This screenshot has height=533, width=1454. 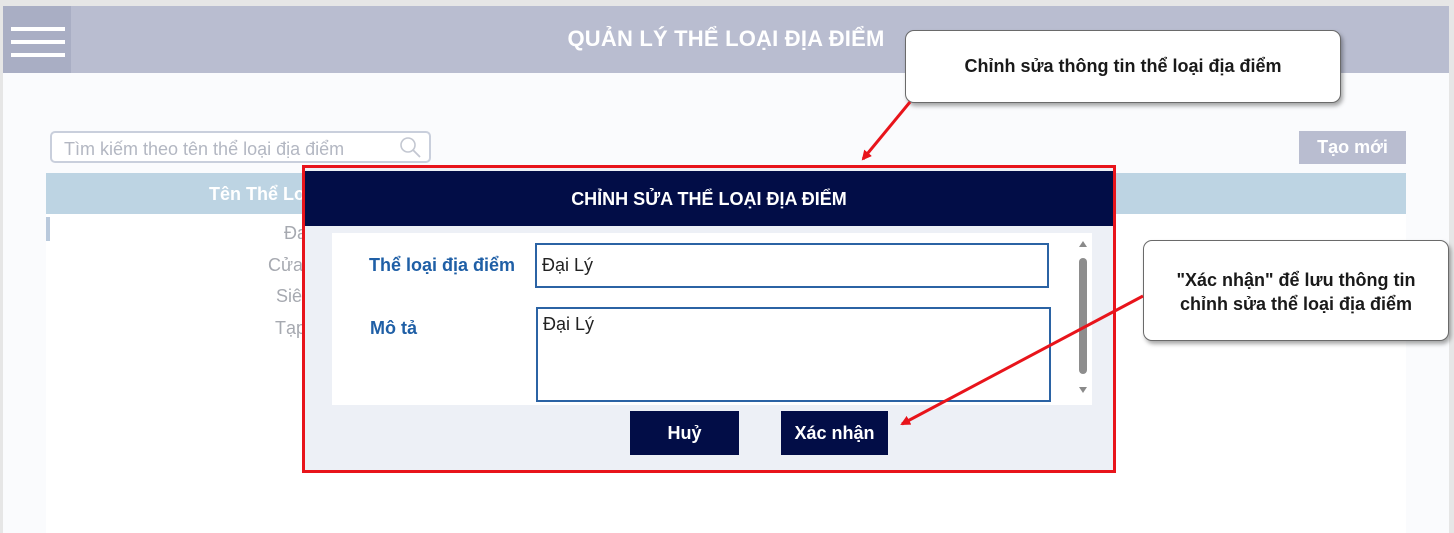 I want to click on callout-edit-info: Chỉnh sửa thông tin thể loại địa điểm, so click(x=1123, y=66).